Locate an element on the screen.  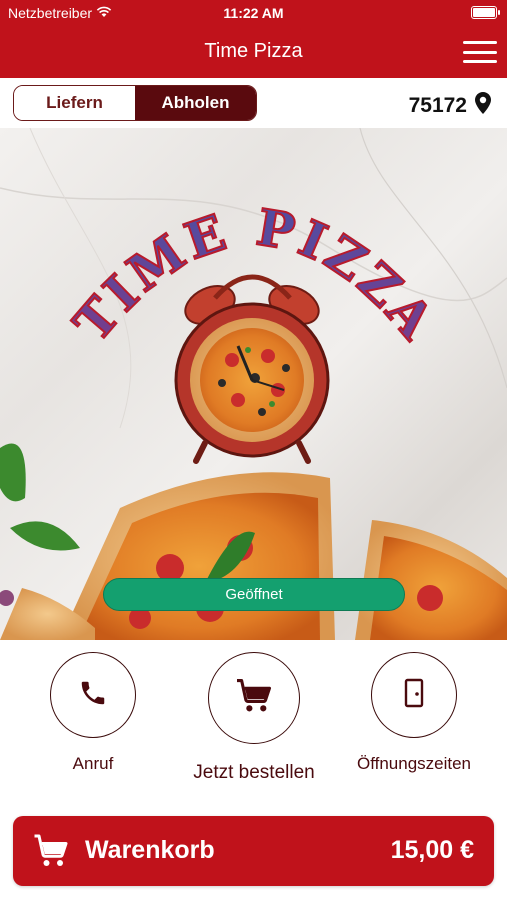
status-time: 11:22 AM is located at coordinates (253, 13).